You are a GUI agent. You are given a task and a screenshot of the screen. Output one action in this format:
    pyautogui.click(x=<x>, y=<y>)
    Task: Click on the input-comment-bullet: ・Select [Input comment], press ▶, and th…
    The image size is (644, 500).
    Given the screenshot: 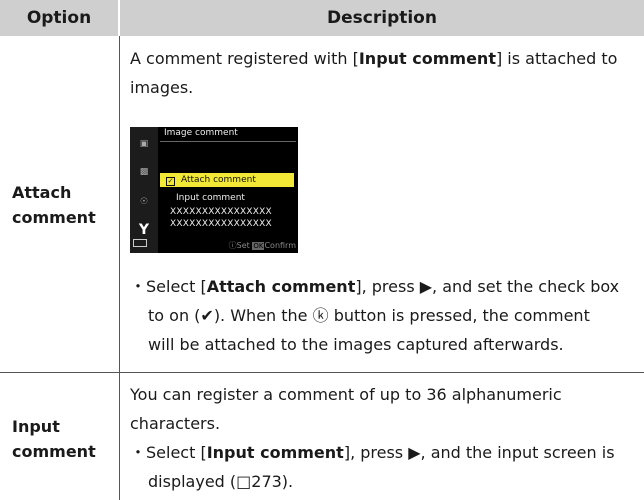 What is the action you would take?
    pyautogui.click(x=372, y=467)
    